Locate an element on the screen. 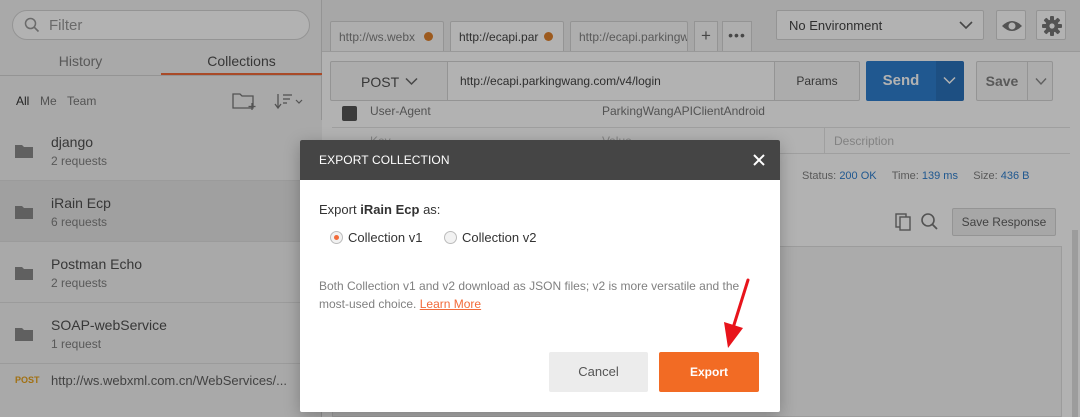 The width and height of the screenshot is (1080, 417). radio-label: Collection v1 is located at coordinates (385, 237).